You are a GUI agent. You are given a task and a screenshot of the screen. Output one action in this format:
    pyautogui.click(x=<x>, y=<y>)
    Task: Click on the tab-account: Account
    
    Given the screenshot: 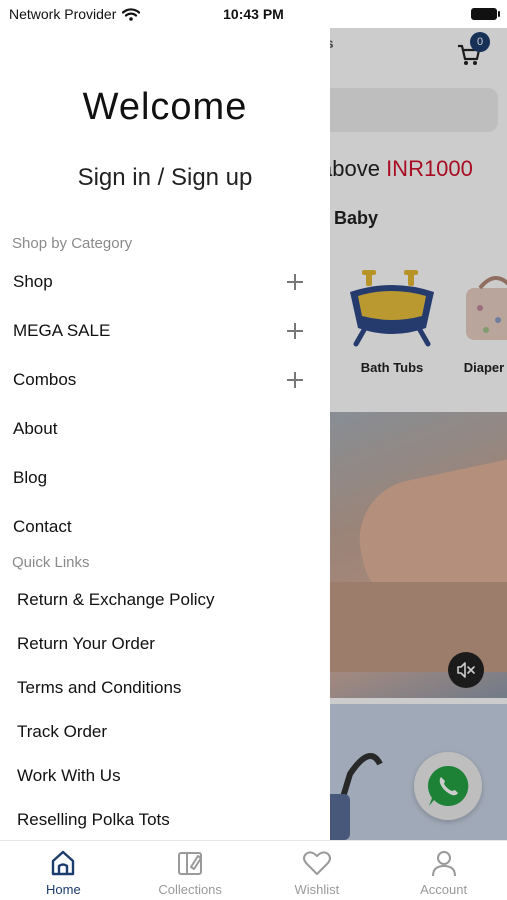 What is the action you would take?
    pyautogui.click(x=443, y=870)
    